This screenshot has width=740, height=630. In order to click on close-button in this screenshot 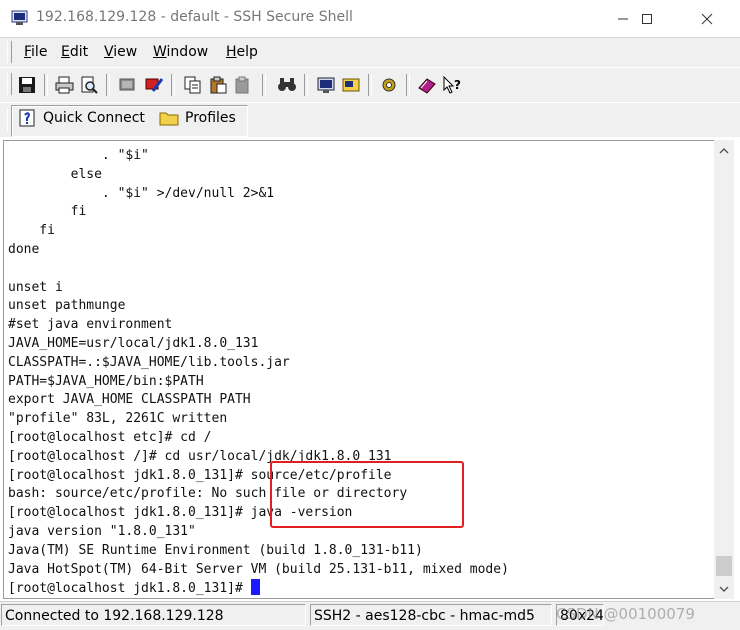, I will do `click(707, 18)`.